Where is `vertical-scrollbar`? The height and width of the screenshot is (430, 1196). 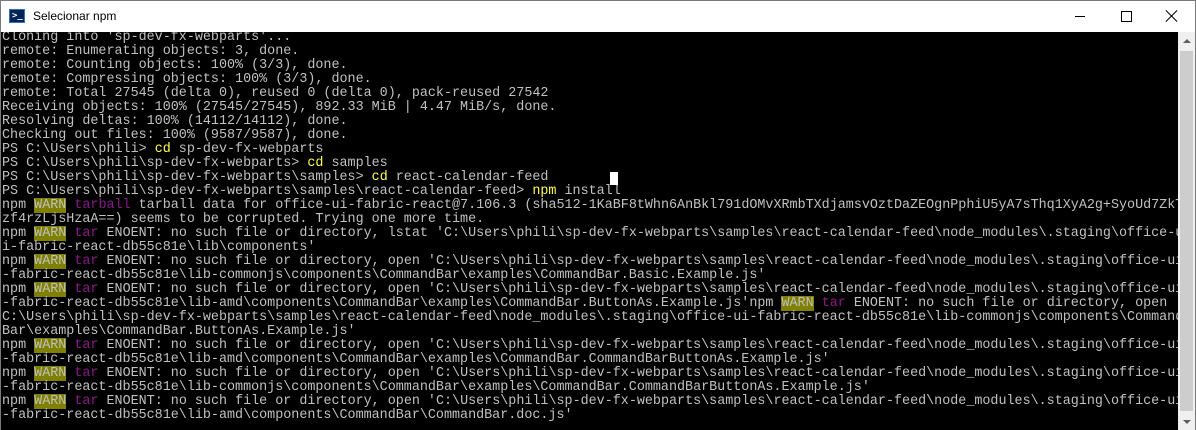
vertical-scrollbar is located at coordinates (1186, 231).